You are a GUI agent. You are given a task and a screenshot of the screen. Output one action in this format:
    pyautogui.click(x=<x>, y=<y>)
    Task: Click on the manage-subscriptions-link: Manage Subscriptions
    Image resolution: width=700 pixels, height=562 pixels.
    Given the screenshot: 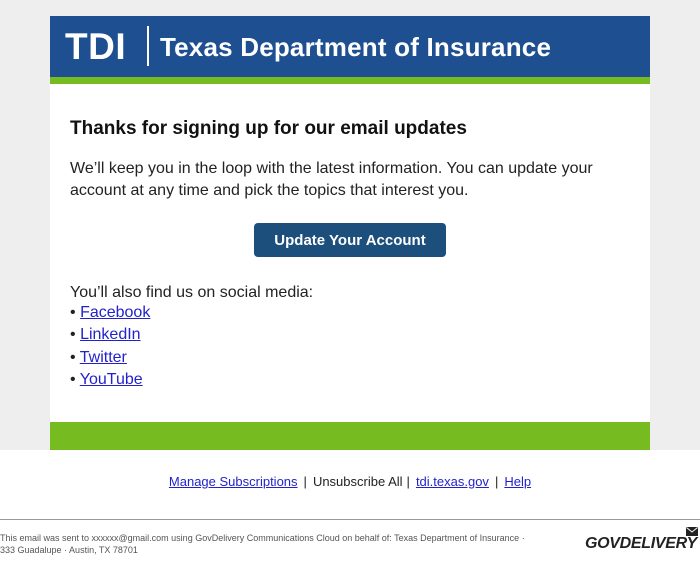 What is the action you would take?
    pyautogui.click(x=233, y=481)
    